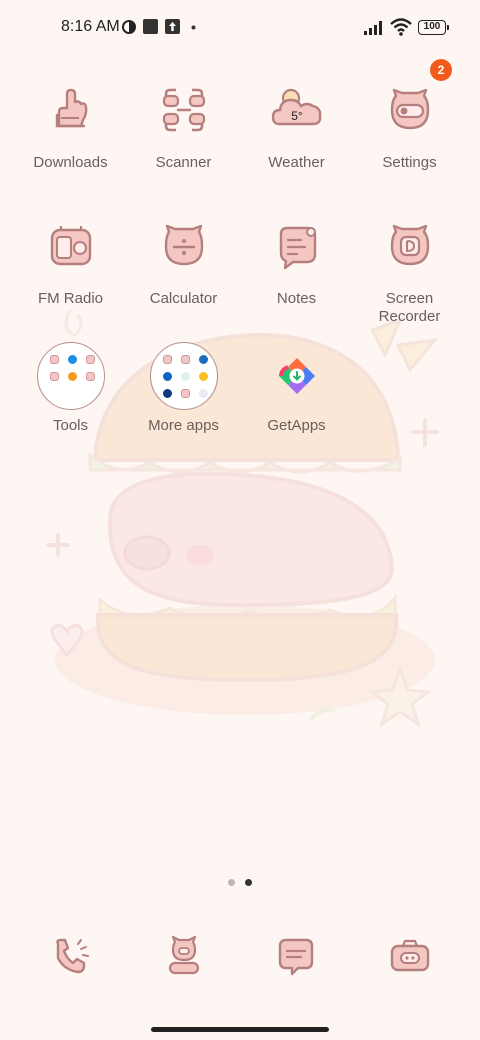 The height and width of the screenshot is (1040, 480). Describe the element at coordinates (296, 395) in the screenshot. I see `app-getapps: GetApps` at that location.